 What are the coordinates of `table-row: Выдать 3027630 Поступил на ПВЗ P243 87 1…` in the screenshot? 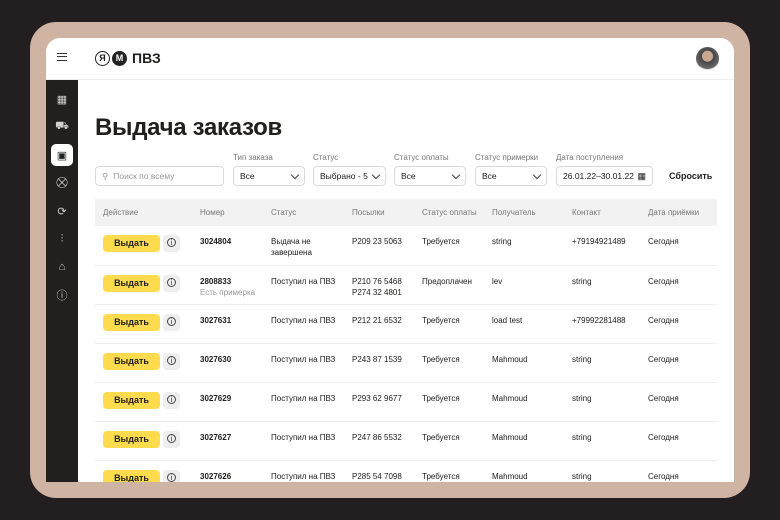 It's located at (406, 363).